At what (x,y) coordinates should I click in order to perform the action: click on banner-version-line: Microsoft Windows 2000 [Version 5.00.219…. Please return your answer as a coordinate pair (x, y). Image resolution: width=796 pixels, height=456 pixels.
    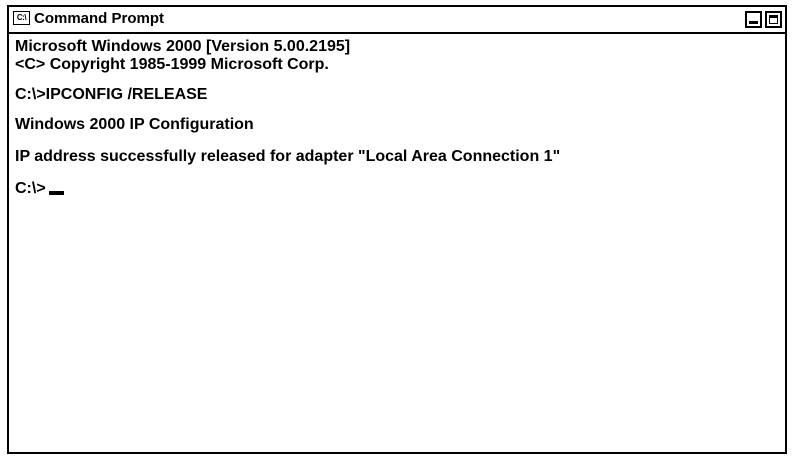
    Looking at the image, I should click on (183, 46).